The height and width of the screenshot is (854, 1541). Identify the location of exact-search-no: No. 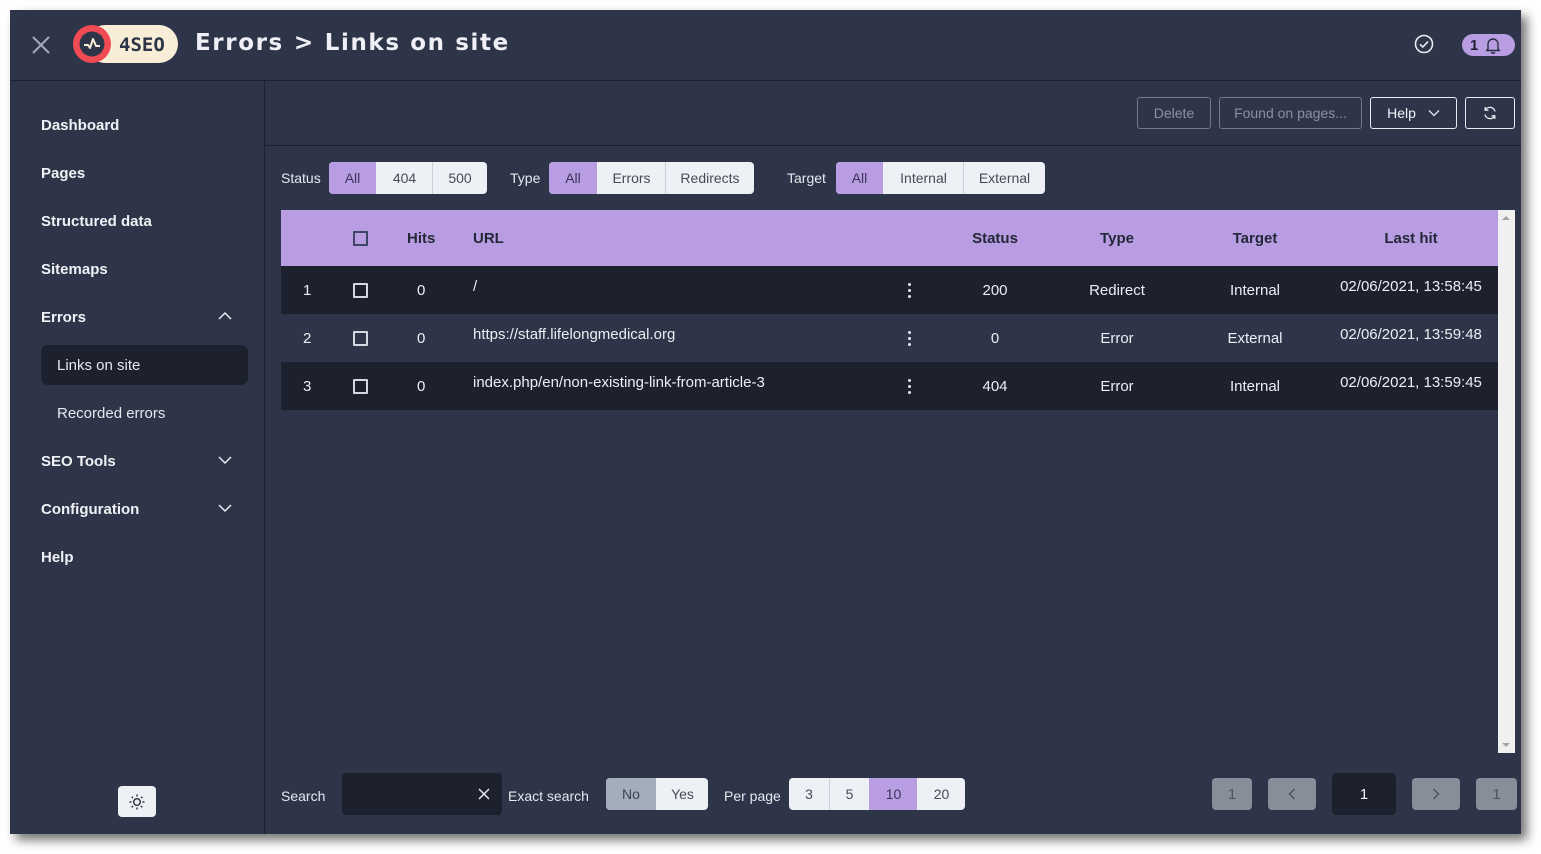
(631, 794).